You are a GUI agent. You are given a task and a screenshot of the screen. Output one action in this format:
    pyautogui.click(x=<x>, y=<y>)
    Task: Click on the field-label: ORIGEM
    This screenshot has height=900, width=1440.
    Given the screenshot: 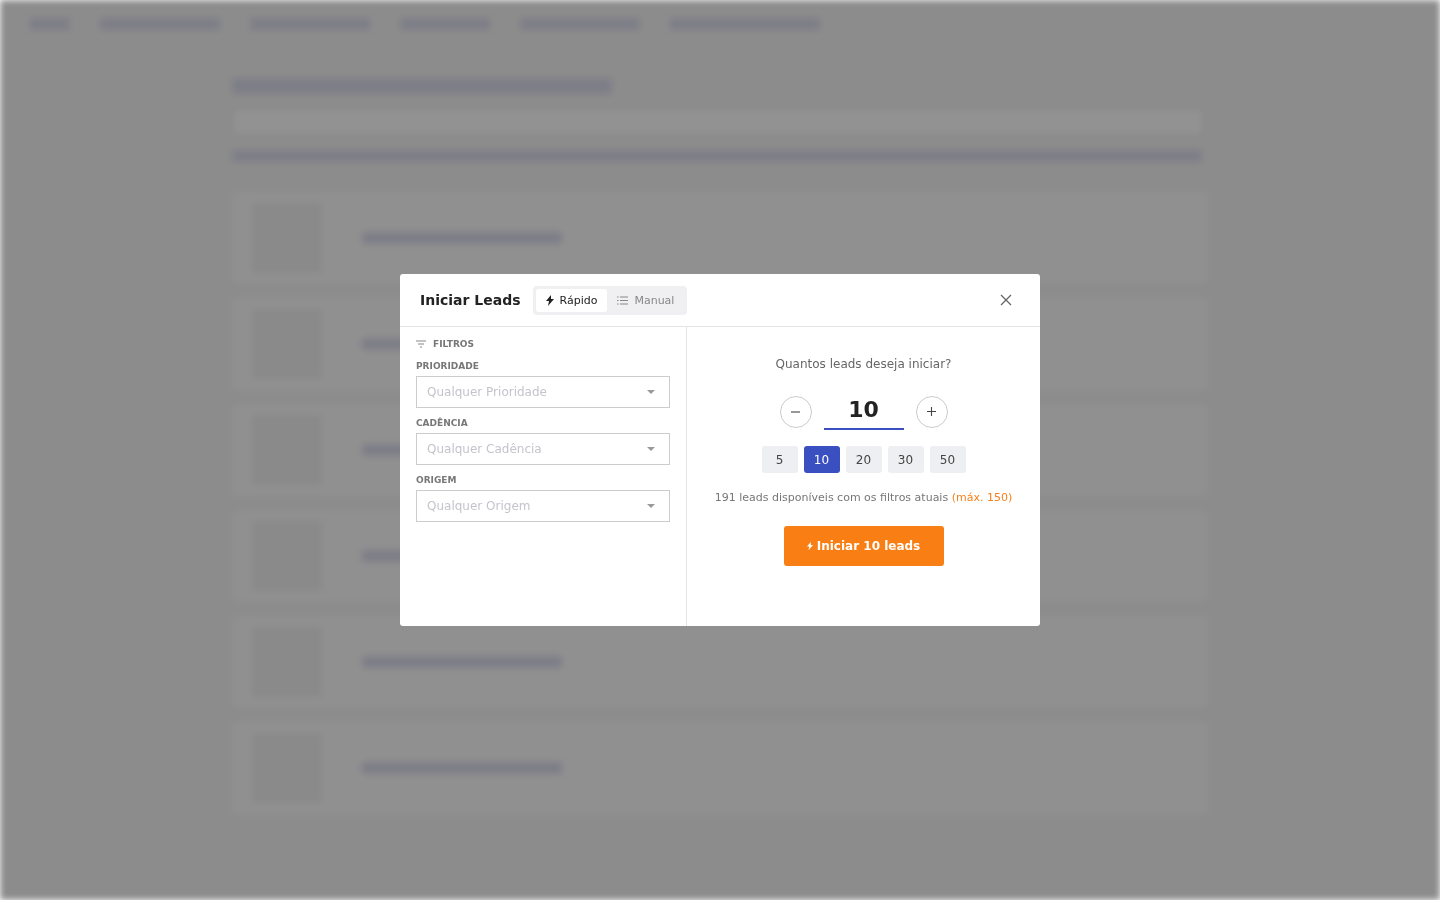 What is the action you would take?
    pyautogui.click(x=437, y=480)
    